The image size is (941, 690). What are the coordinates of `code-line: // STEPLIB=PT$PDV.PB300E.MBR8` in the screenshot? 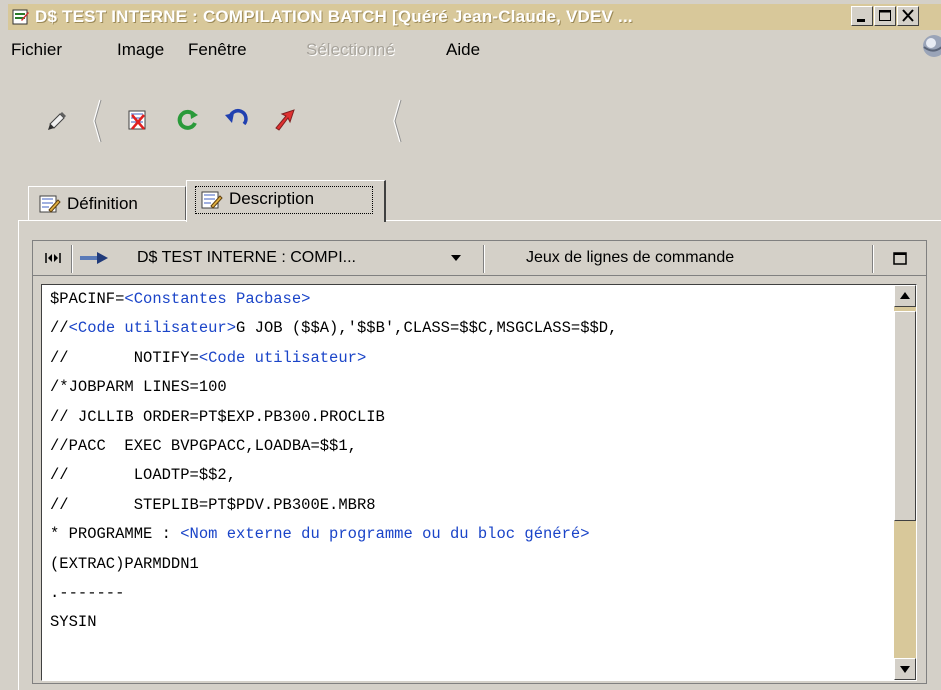 It's located at (333, 505).